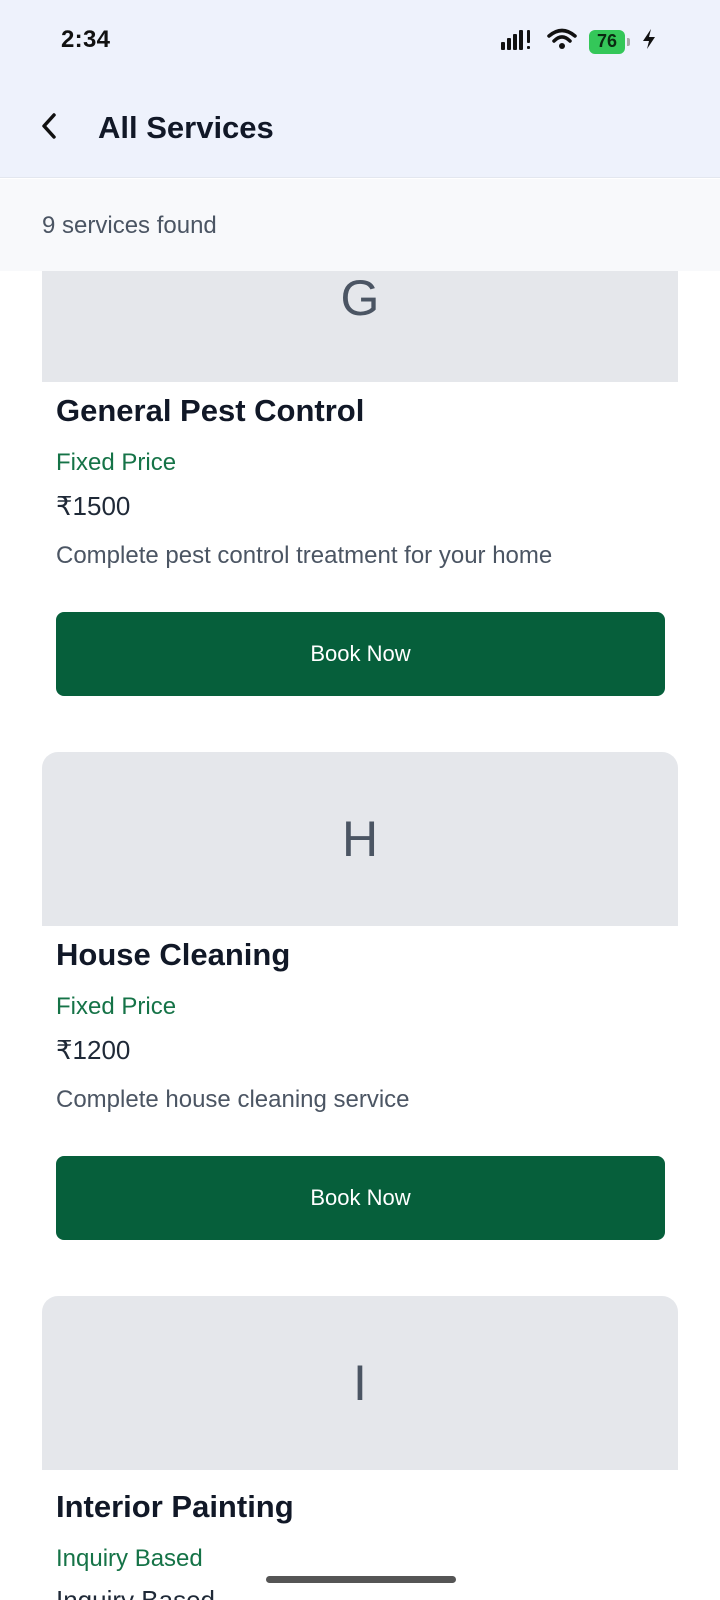  I want to click on status-time: 2:34, so click(86, 39).